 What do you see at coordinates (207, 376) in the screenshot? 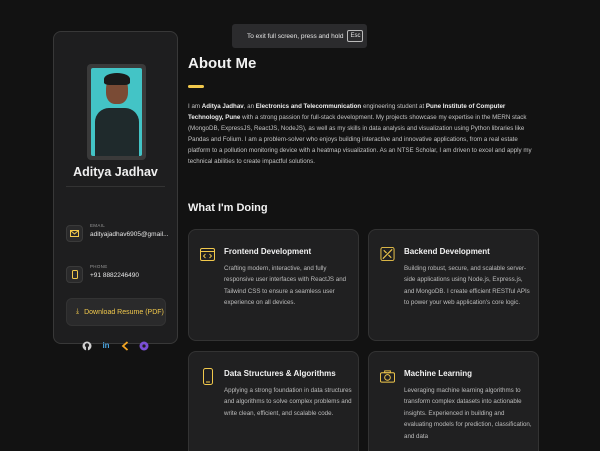
I see `mobile-icon` at bounding box center [207, 376].